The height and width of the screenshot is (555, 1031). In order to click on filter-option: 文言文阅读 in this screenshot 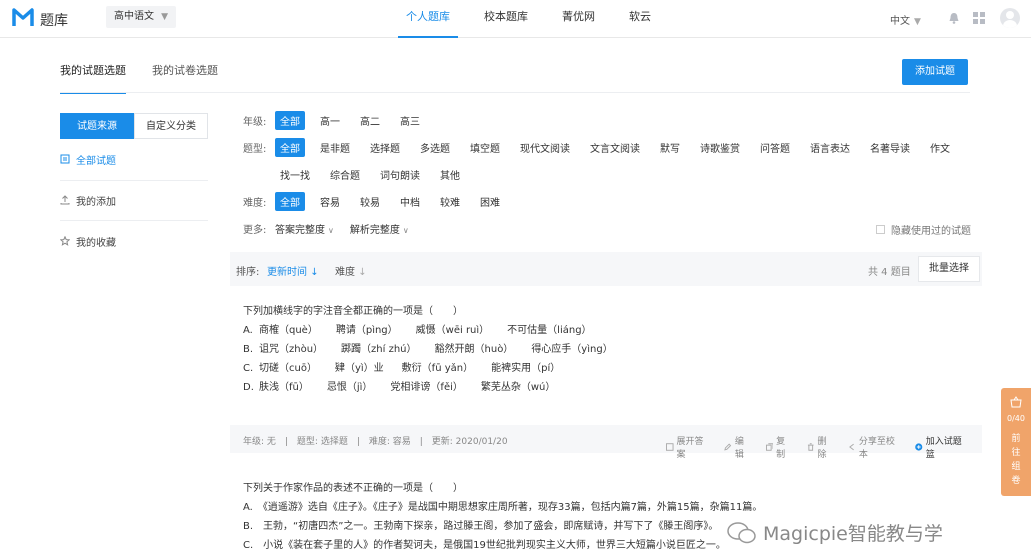, I will do `click(615, 147)`.